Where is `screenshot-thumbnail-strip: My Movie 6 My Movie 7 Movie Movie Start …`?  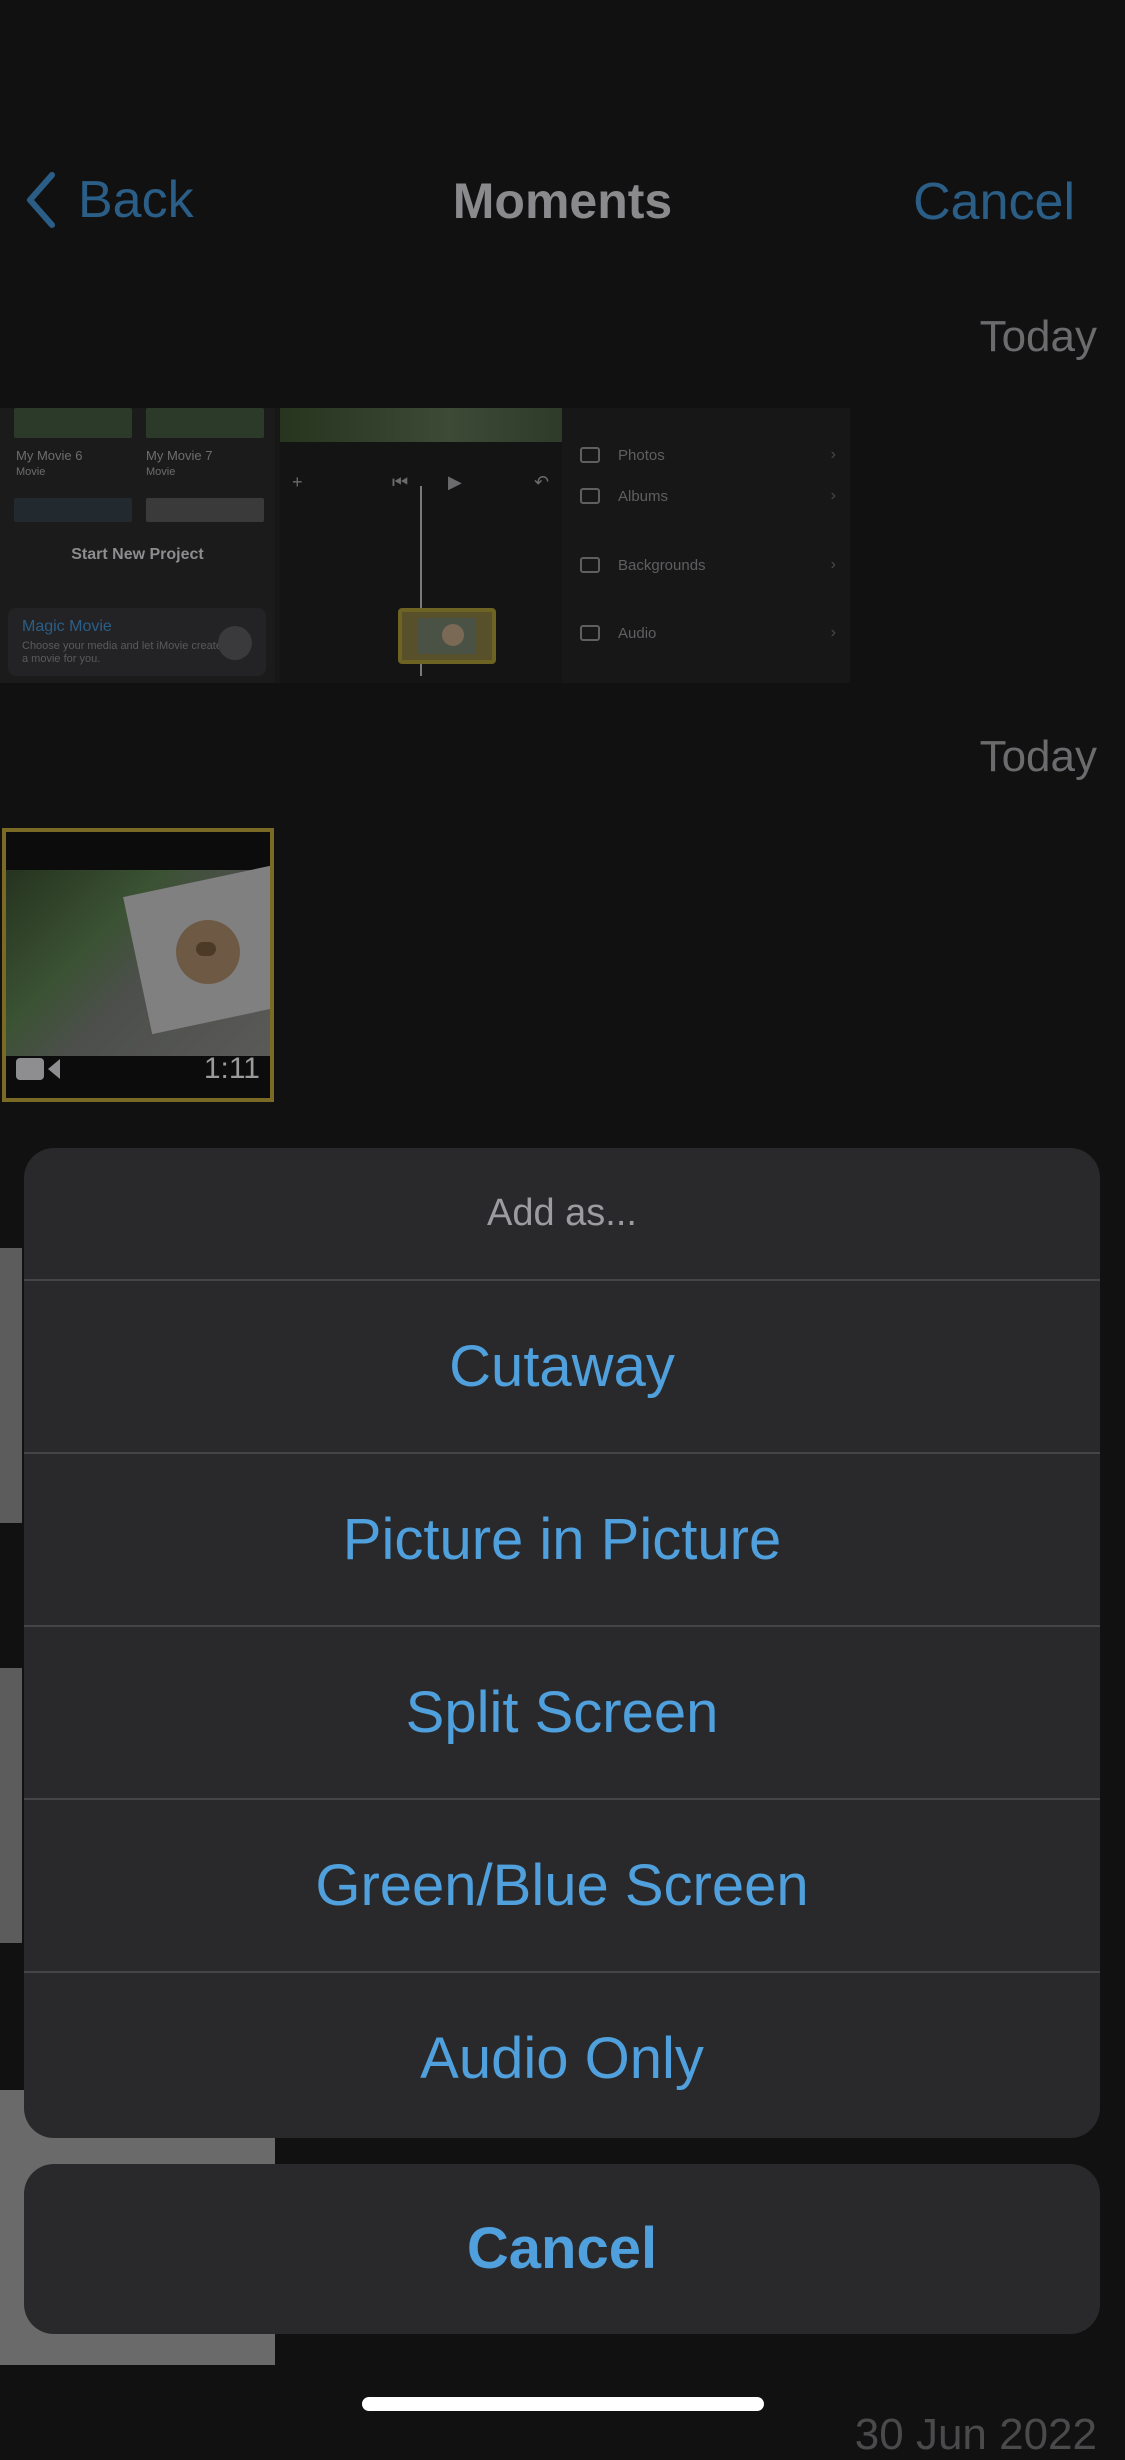 screenshot-thumbnail-strip: My Movie 6 My Movie 7 Movie Movie Start … is located at coordinates (425, 545).